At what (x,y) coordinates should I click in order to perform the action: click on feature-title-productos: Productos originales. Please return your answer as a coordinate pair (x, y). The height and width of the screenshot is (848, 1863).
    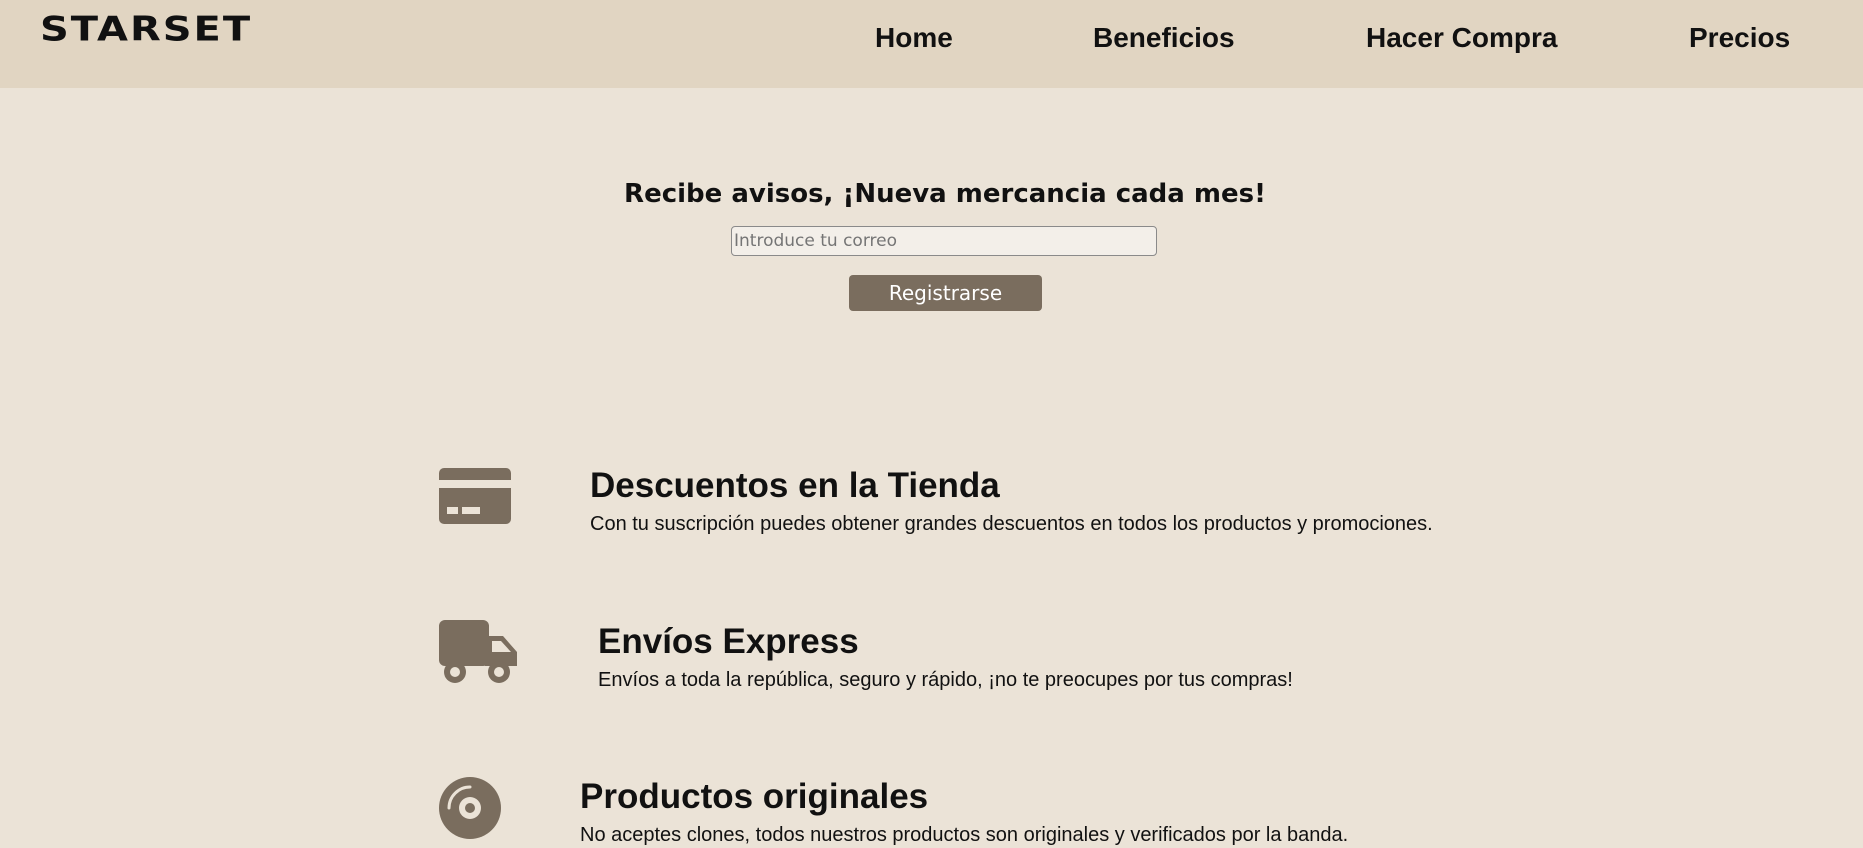
    Looking at the image, I should click on (754, 796).